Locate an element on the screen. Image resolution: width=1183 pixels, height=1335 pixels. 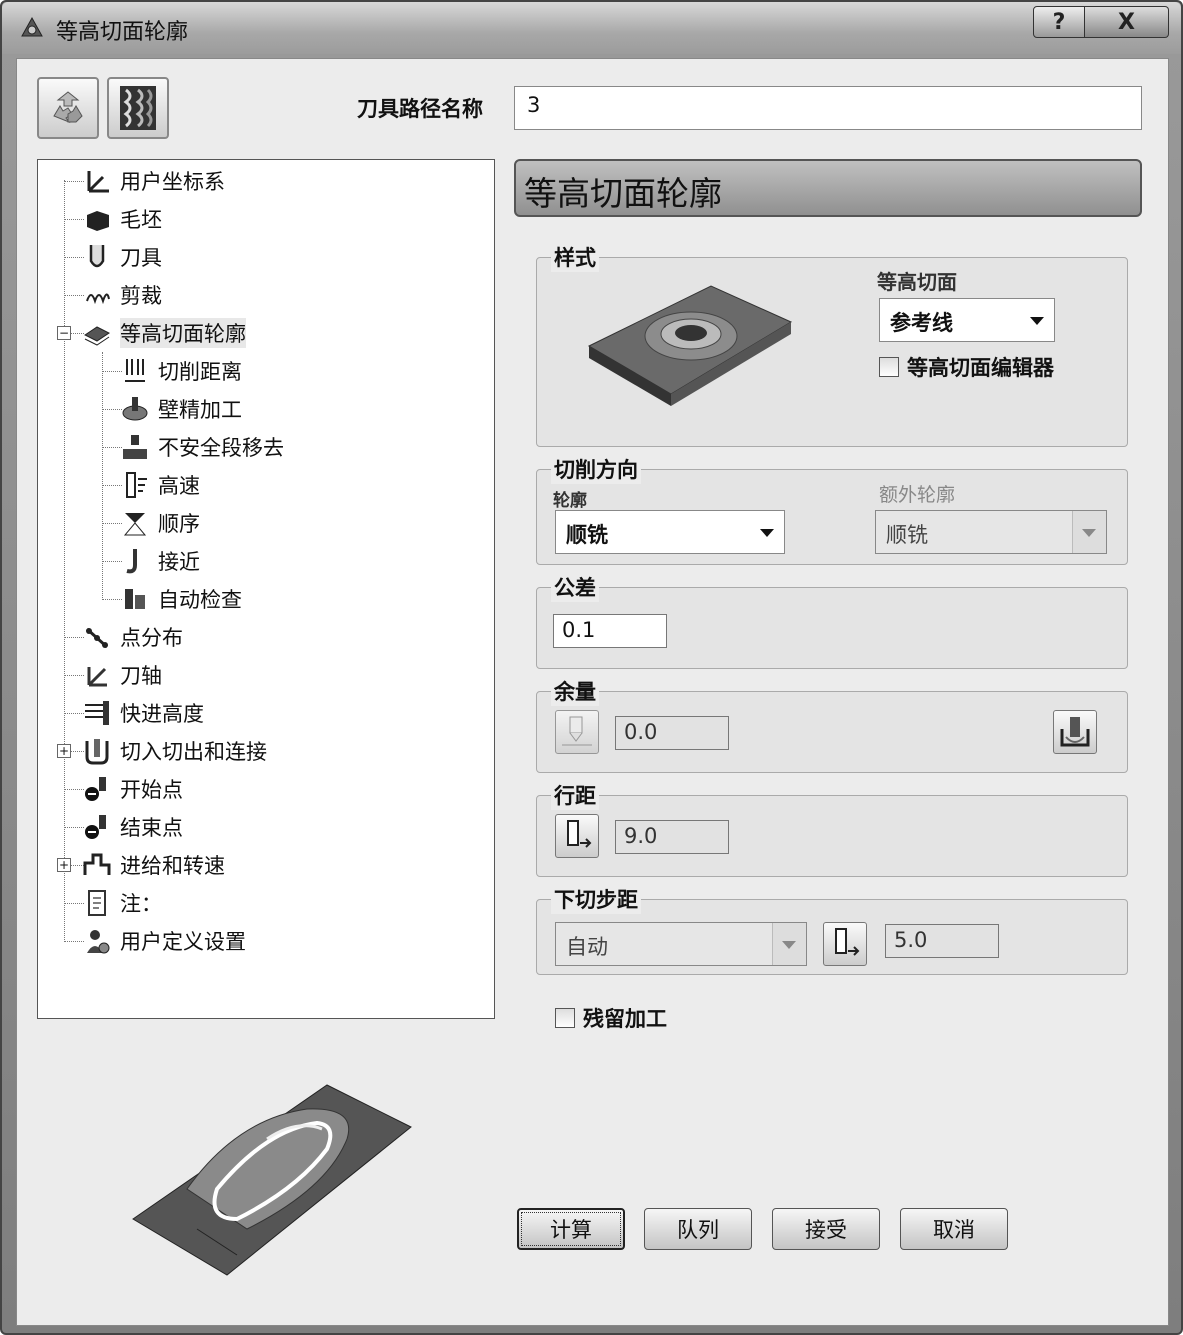
tree-item-rapid-height: 快进高度 is located at coordinates (143, 713).